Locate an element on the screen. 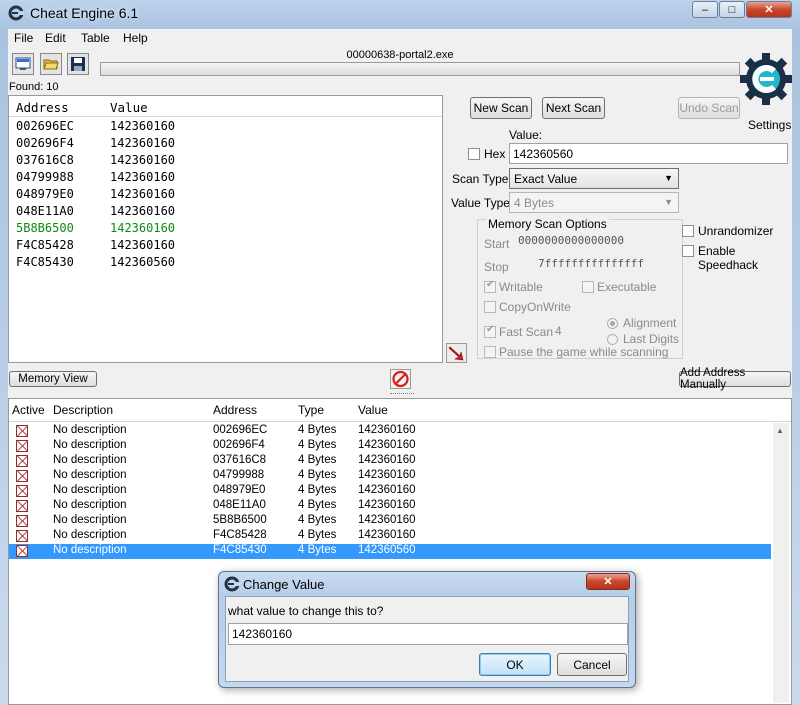  cheat-engine-logo-icon is located at coordinates (766, 82).